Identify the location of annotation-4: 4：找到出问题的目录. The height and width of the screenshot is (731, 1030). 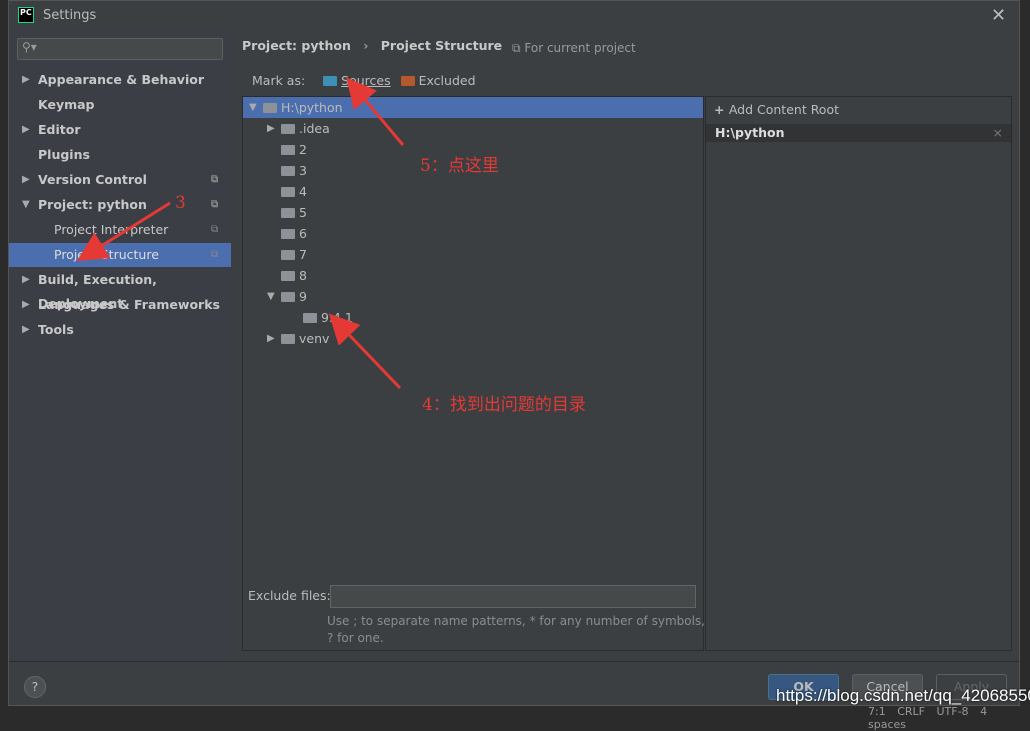
(504, 405).